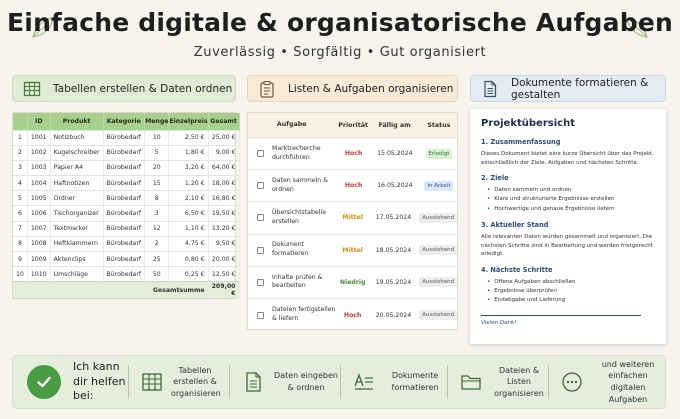 The width and height of the screenshot is (680, 419). I want to click on table-cell: 25, so click(157, 258).